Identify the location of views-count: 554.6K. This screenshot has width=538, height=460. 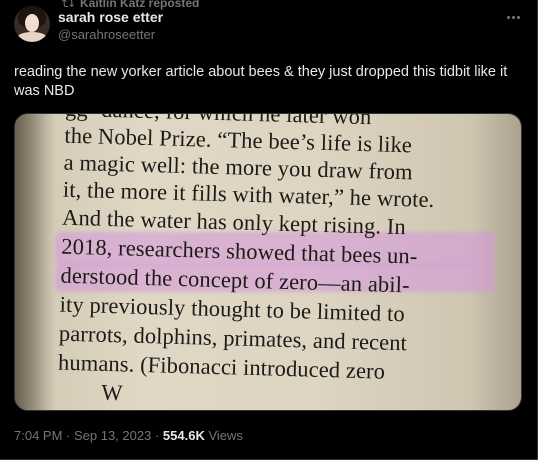
(183, 435).